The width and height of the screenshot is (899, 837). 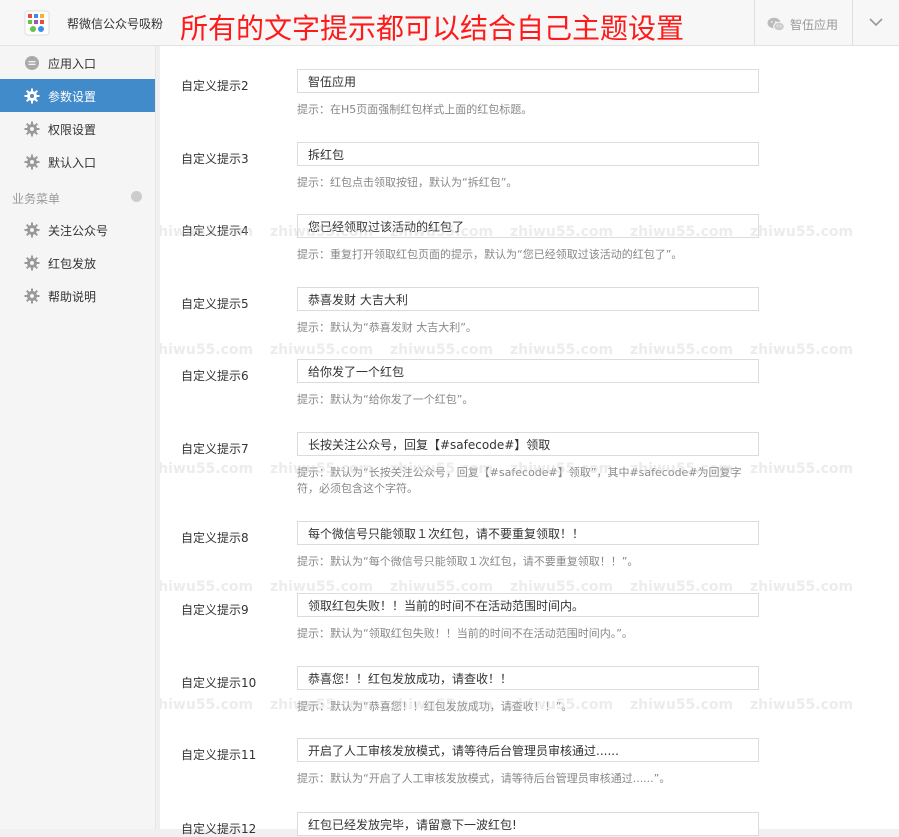 I want to click on custom-tip-11-input, so click(x=528, y=750).